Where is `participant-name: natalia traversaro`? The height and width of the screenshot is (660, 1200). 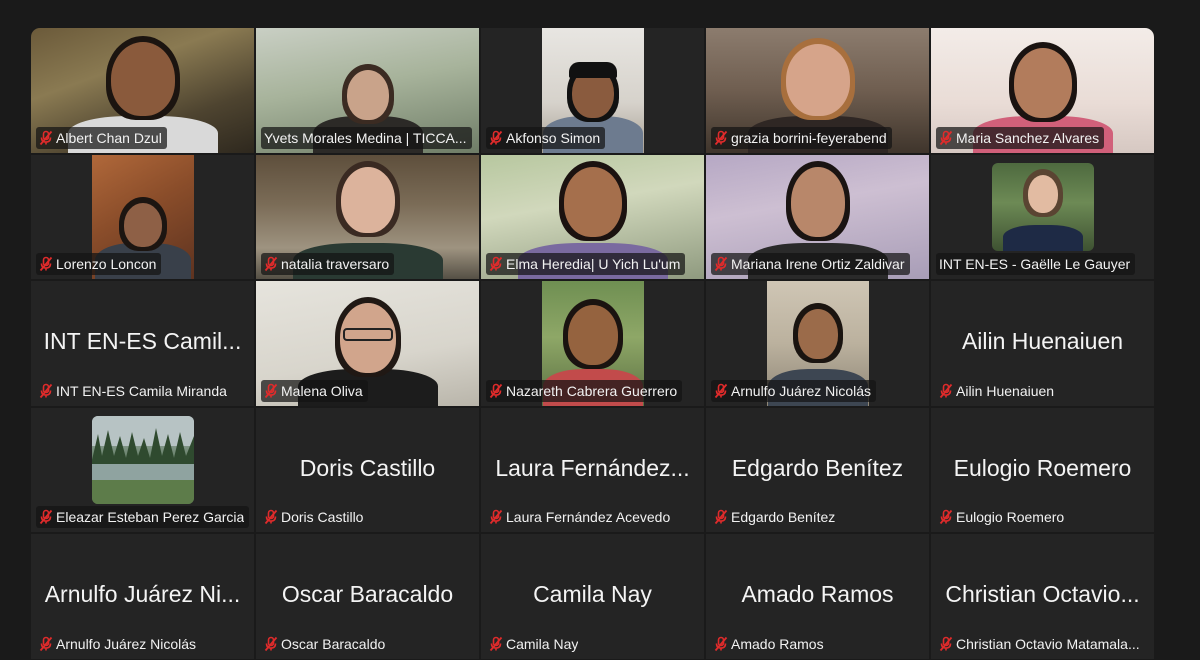
participant-name: natalia traversaro is located at coordinates (335, 264).